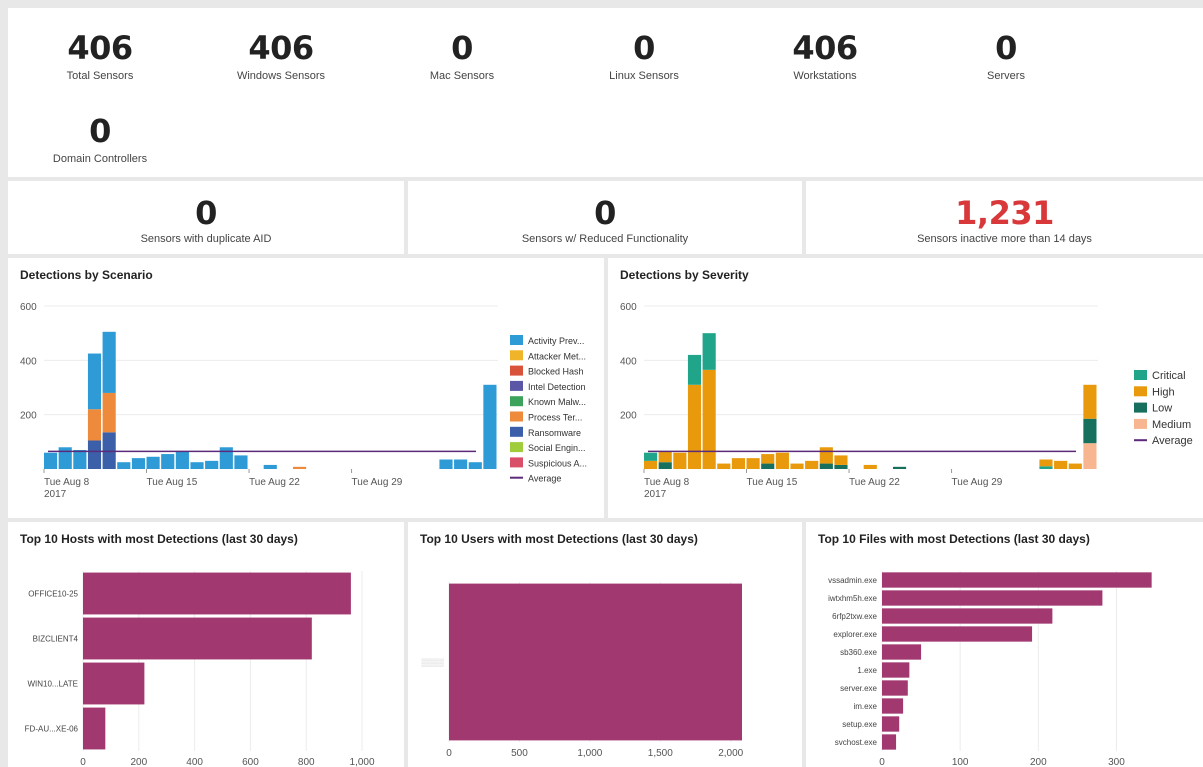  What do you see at coordinates (556, 372) in the screenshot?
I see `legend-label: Blocked Hash` at bounding box center [556, 372].